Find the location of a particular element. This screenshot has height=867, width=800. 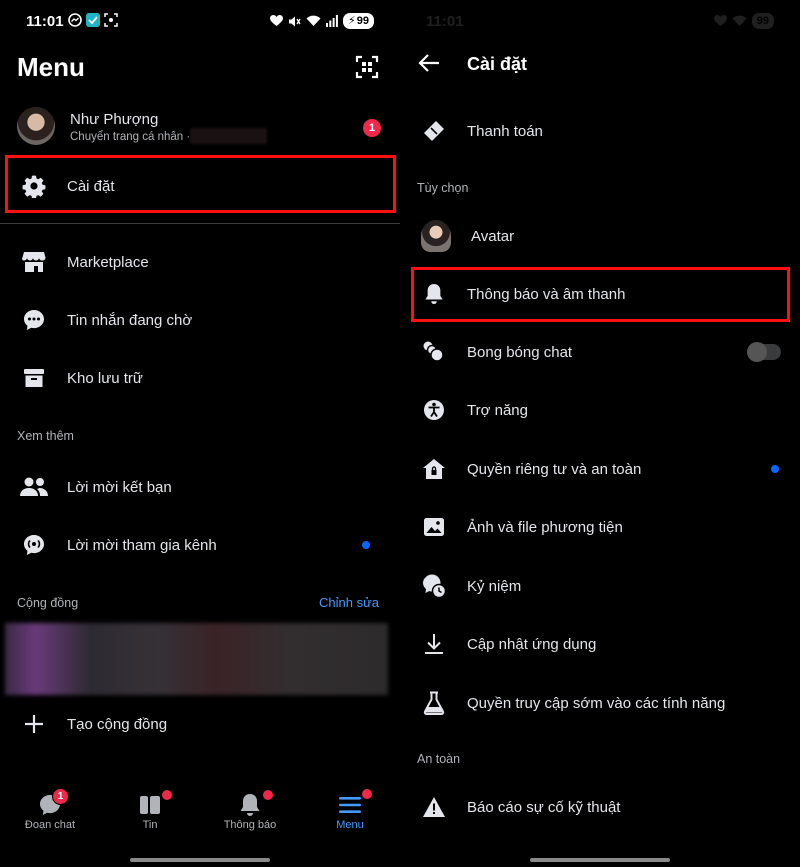

privacy-safety-item: Quyền riêng tư và an toàn is located at coordinates (600, 469).